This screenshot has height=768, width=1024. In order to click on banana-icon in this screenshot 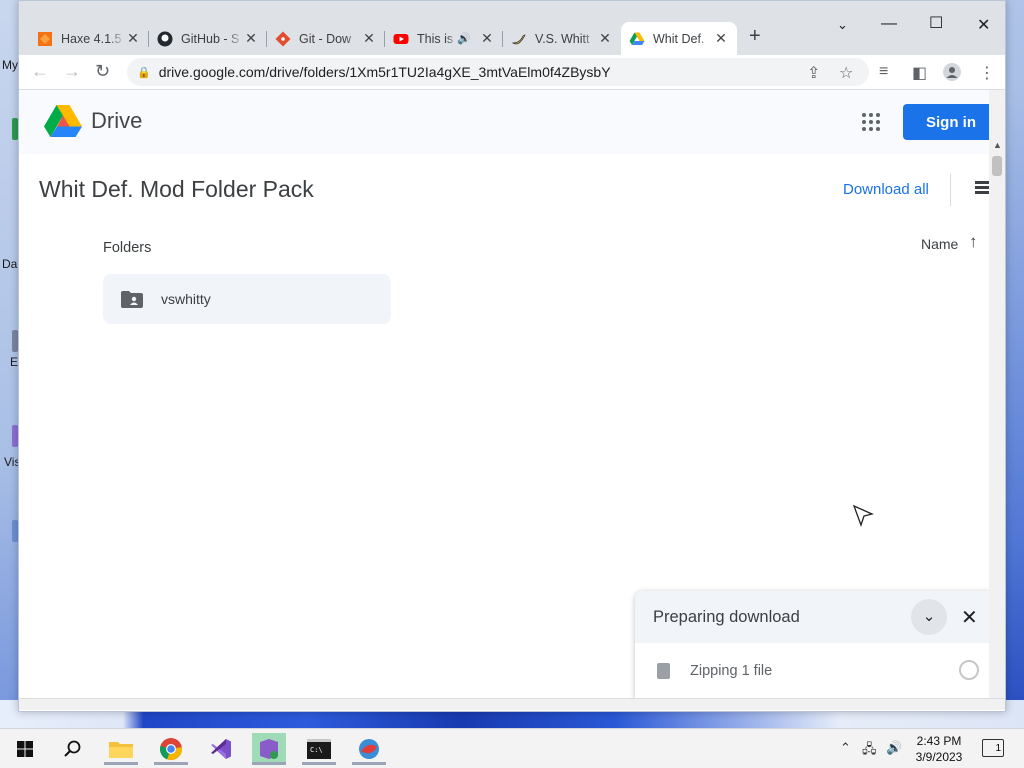, I will do `click(518, 39)`.